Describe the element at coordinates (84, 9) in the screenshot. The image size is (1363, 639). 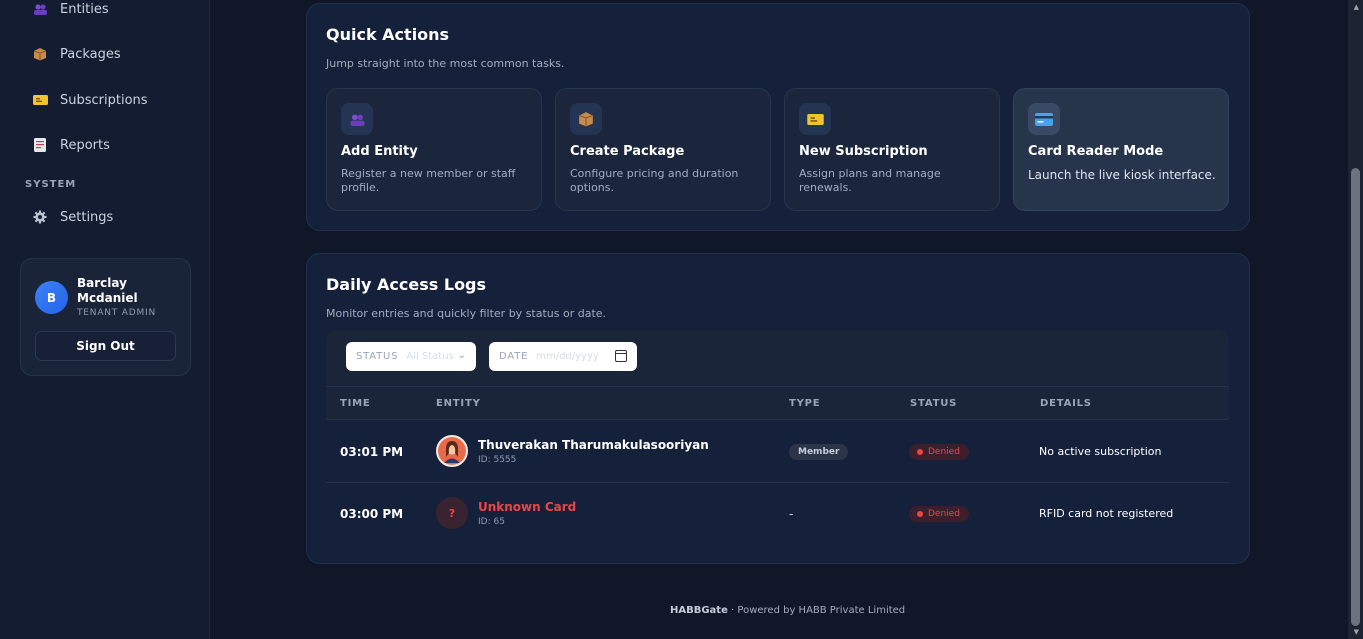
I see `sidebar-item-label: Entities` at that location.